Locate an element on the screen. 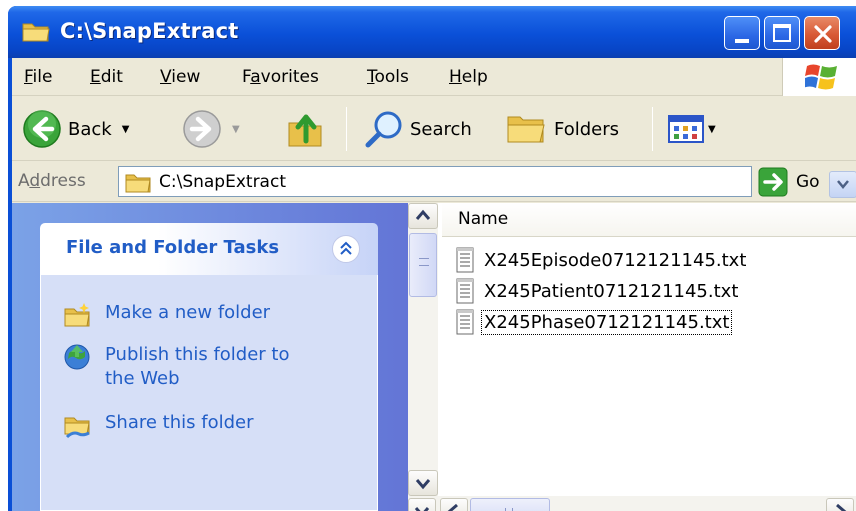  scroll-corner-down-button is located at coordinates (422, 504).